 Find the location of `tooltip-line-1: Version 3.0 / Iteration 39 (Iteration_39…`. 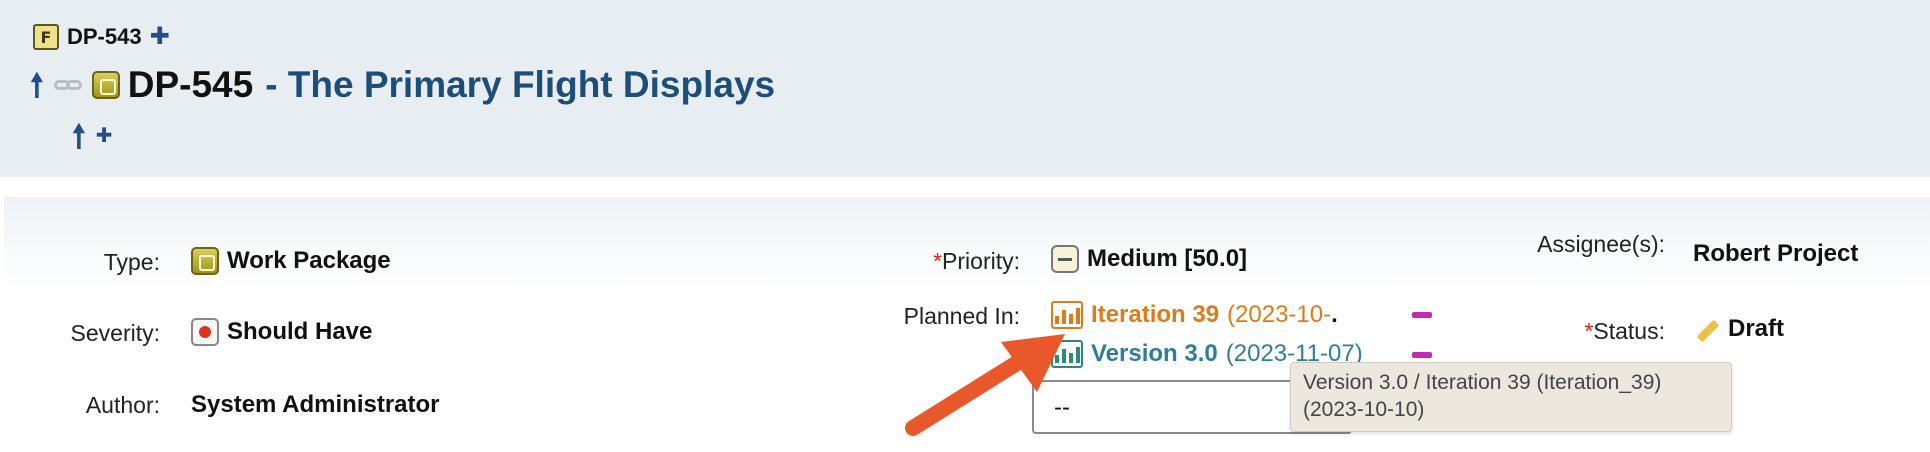

tooltip-line-1: Version 3.0 / Iteration 39 (Iteration_39… is located at coordinates (1482, 382).